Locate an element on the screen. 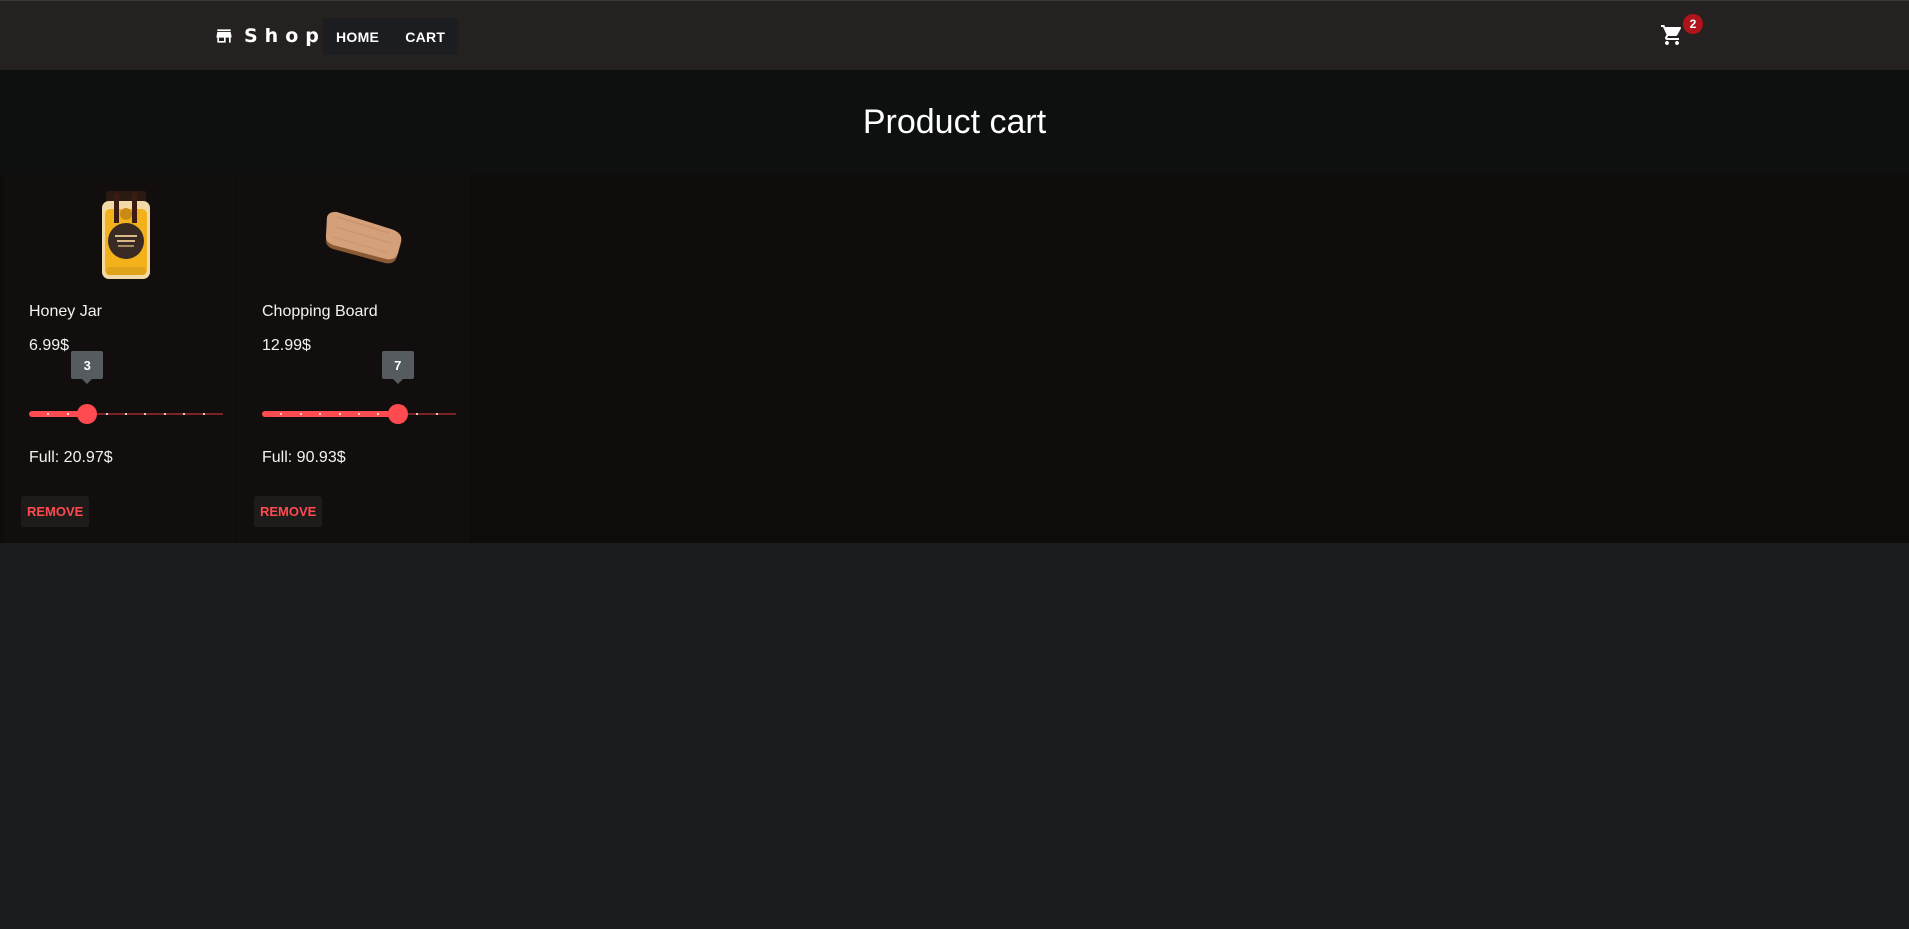 This screenshot has height=929, width=1909. cart-button is located at coordinates (1672, 35).